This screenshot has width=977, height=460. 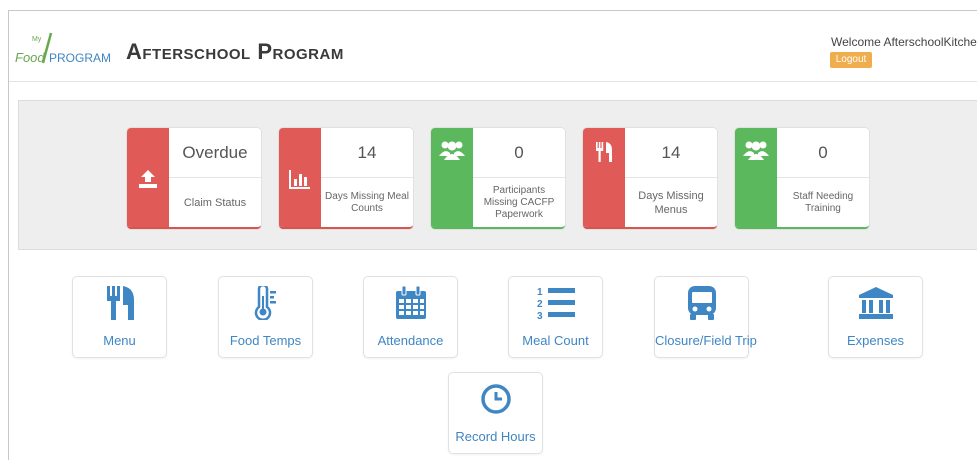 I want to click on status-card-meal-counts: 14 Days Missing Meal Counts, so click(x=346, y=178).